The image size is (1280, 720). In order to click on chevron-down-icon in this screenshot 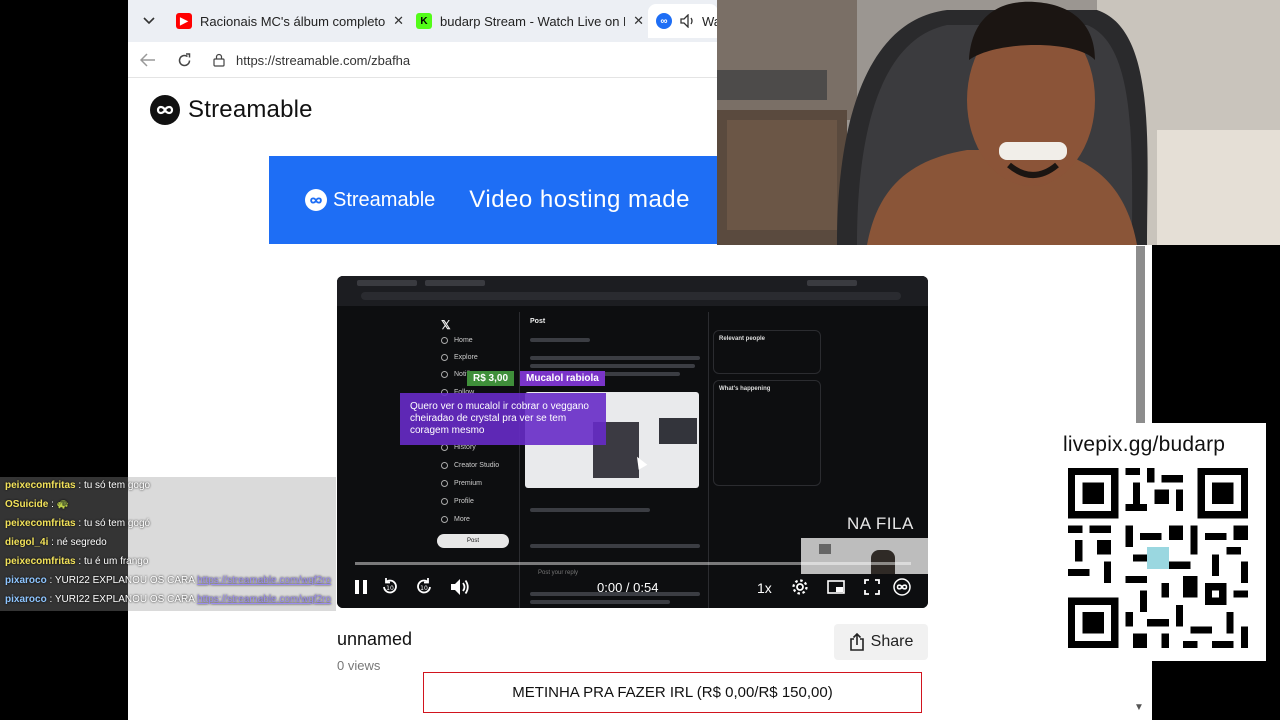, I will do `click(149, 21)`.